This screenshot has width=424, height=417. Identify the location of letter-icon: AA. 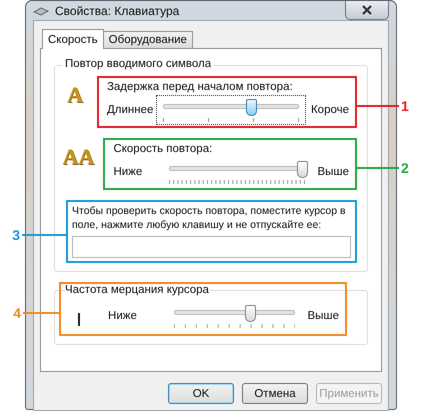
(78, 157).